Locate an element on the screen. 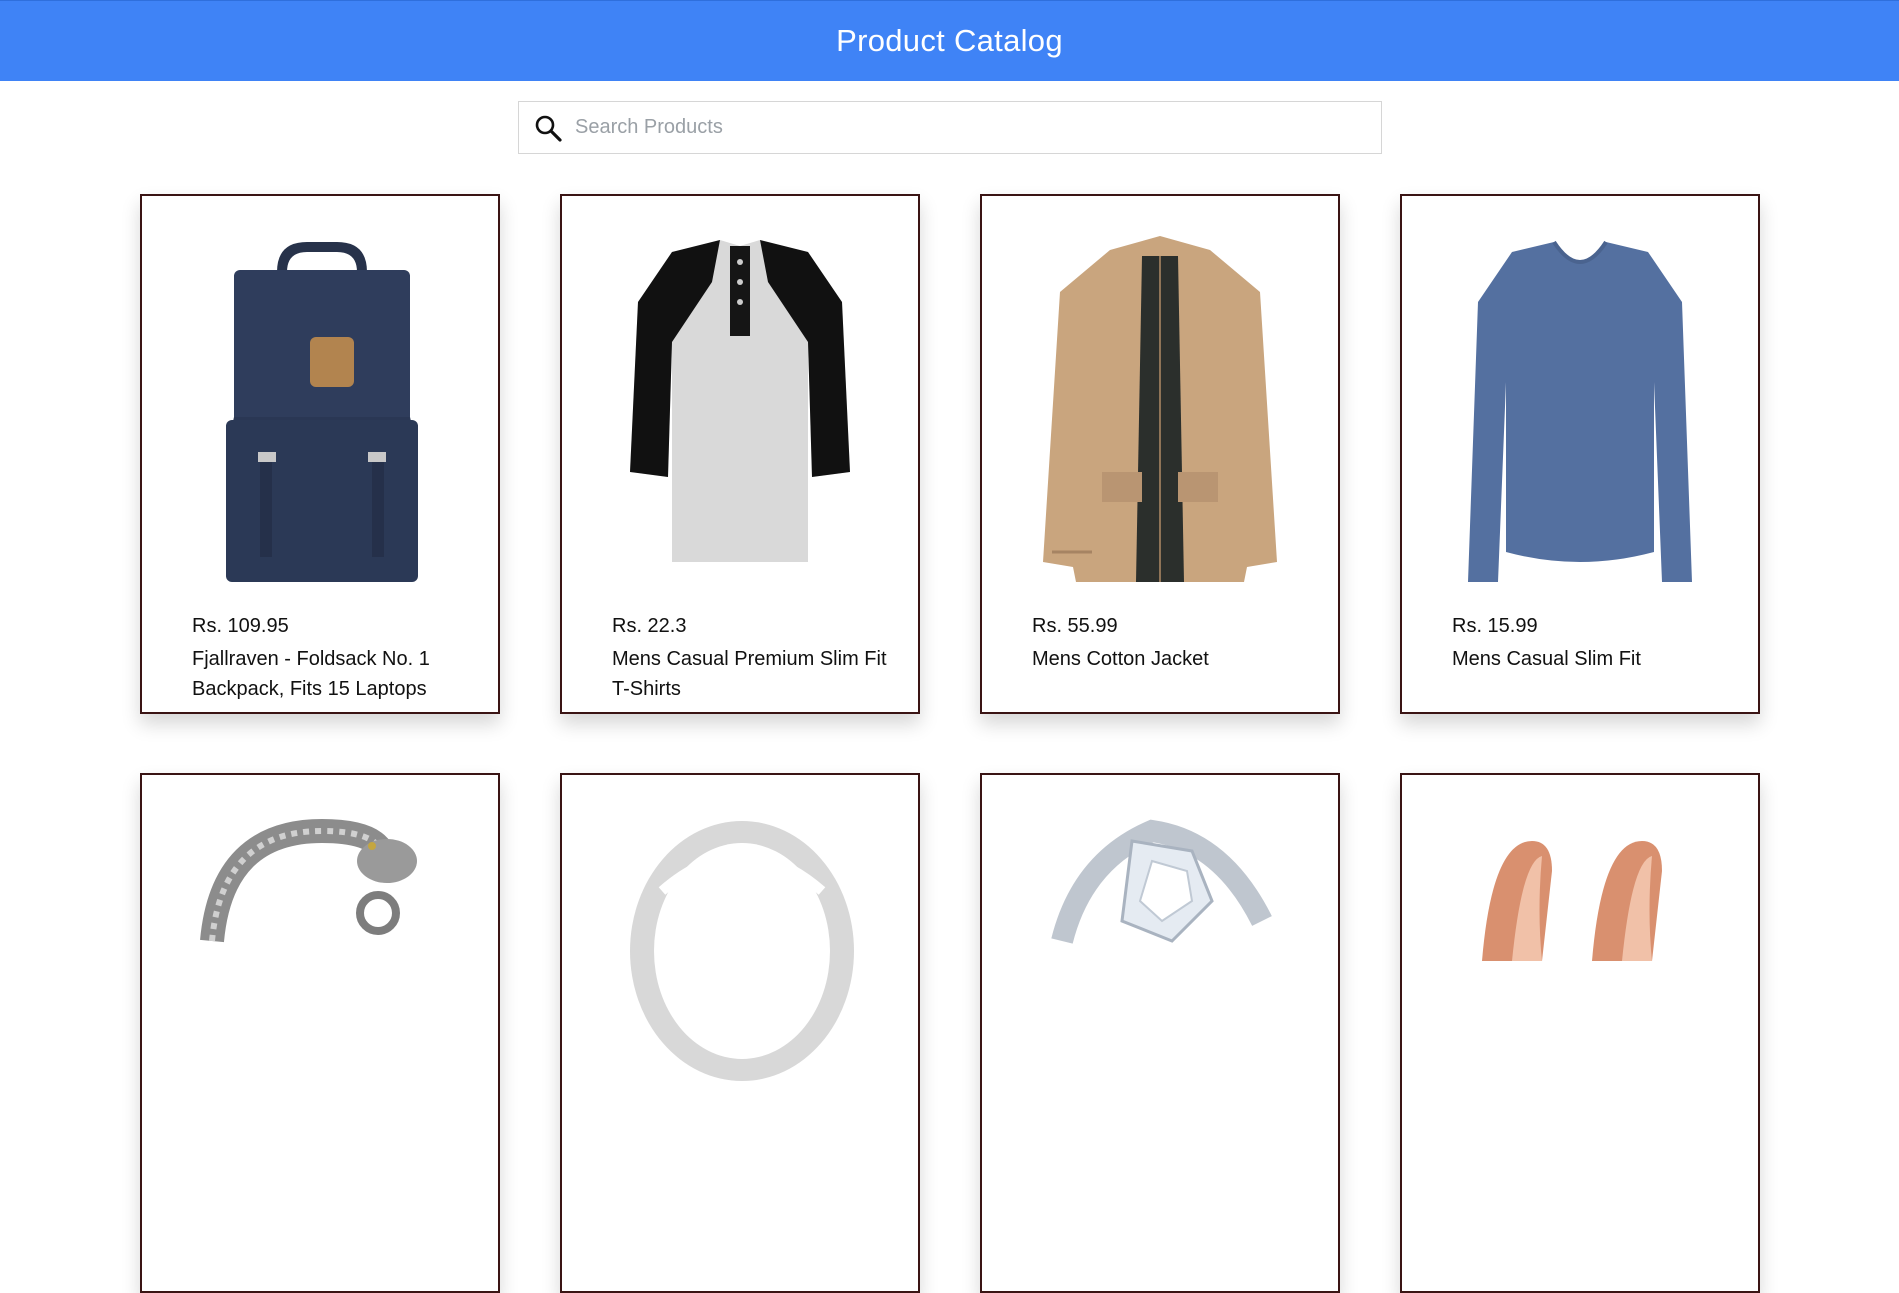  product-title: Mens Casual Premium Slim Fit T-Shirts is located at coordinates (749, 674).